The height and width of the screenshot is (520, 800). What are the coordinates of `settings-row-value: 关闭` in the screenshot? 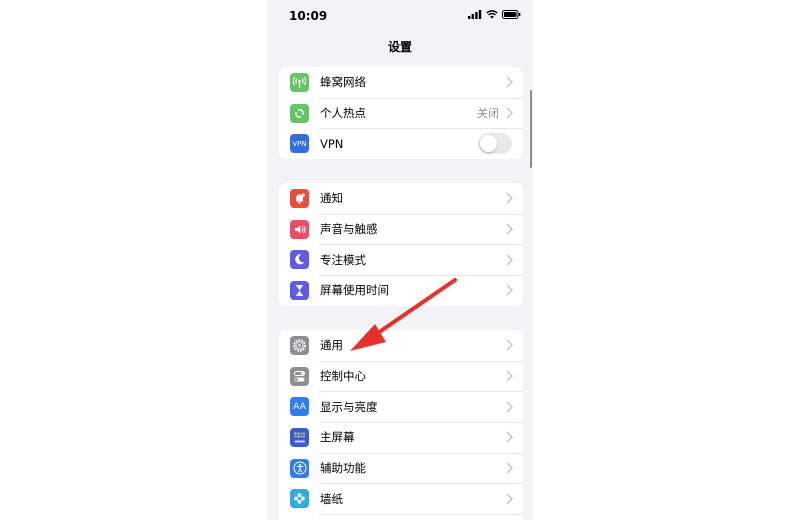 It's located at (488, 114).